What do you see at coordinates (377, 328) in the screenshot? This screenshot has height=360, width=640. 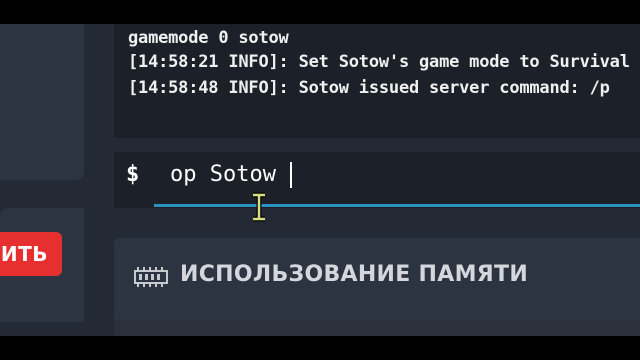 I see `next-card-edge` at bounding box center [377, 328].